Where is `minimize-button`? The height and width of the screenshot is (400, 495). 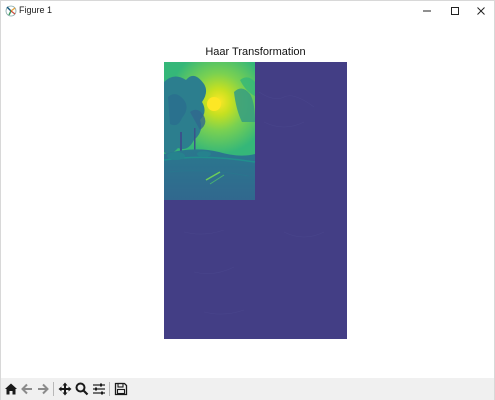 minimize-button is located at coordinates (427, 10).